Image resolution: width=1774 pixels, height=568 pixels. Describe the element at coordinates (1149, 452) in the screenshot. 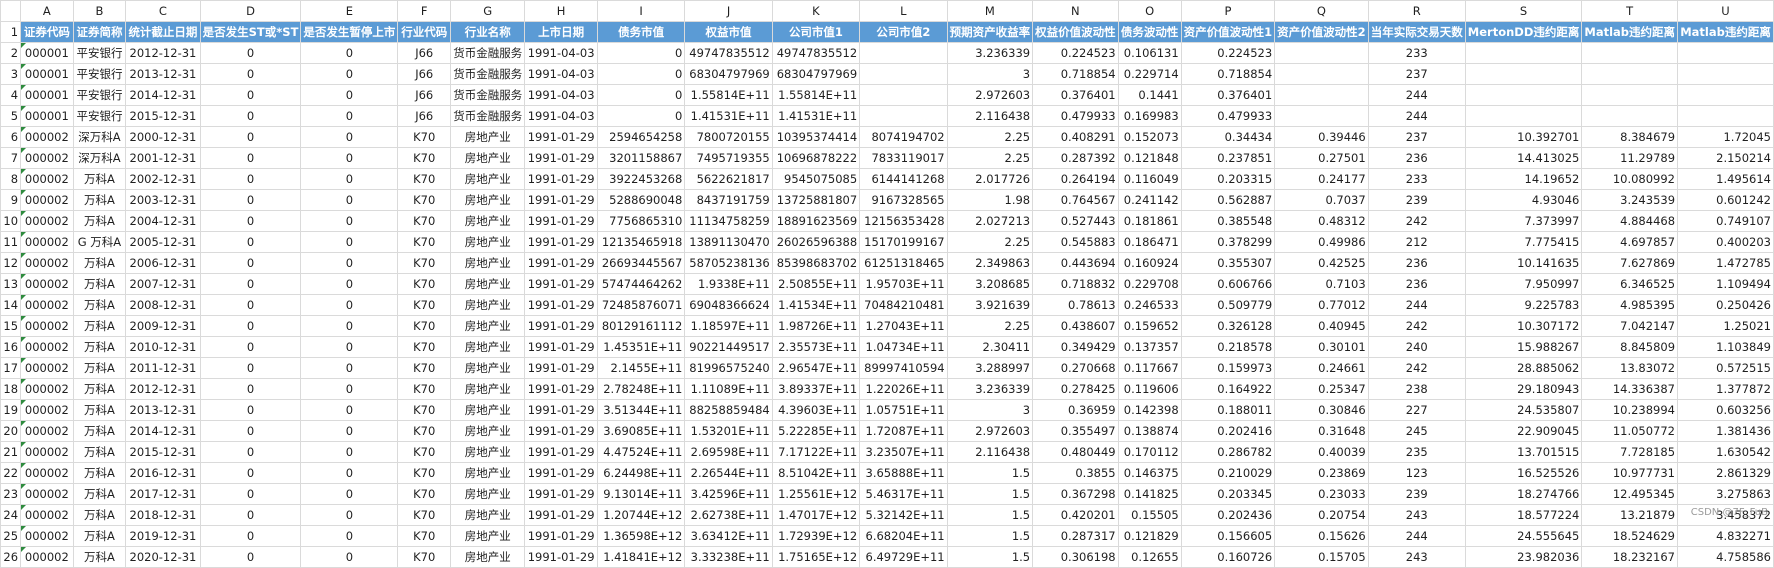

I see `table-cell: 0.170112` at that location.